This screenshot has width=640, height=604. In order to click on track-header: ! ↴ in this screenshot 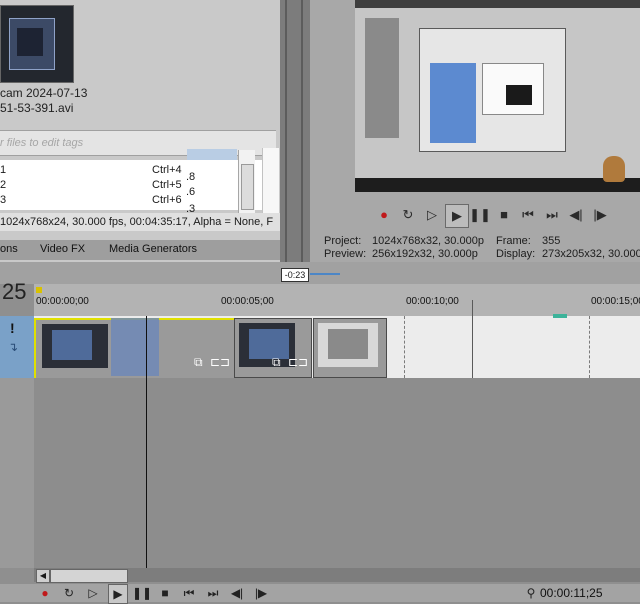, I will do `click(17, 347)`.